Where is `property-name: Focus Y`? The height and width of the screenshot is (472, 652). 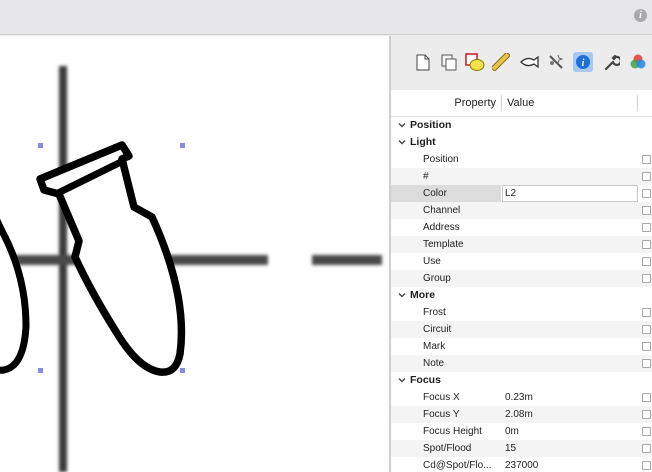 property-name: Focus Y is located at coordinates (441, 414).